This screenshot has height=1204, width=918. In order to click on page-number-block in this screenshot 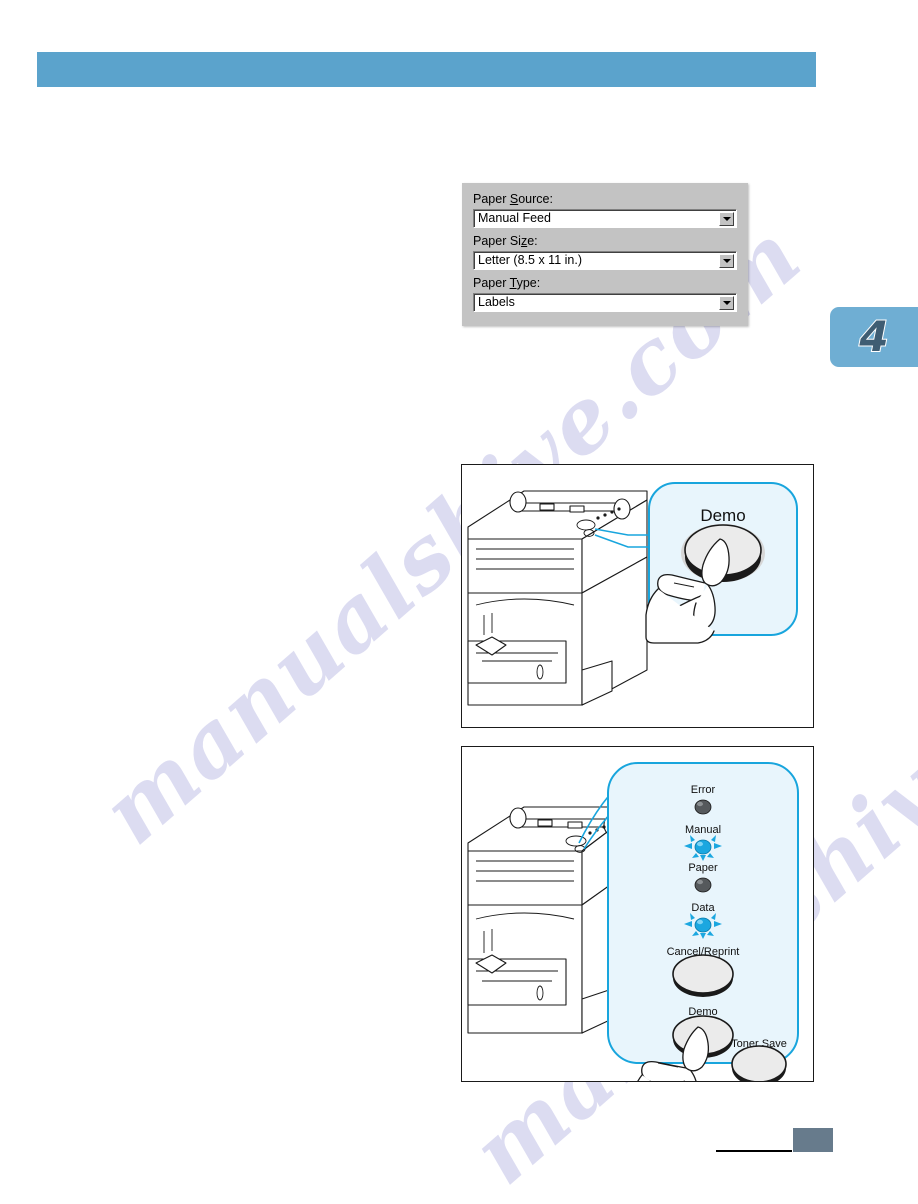, I will do `click(813, 1140)`.